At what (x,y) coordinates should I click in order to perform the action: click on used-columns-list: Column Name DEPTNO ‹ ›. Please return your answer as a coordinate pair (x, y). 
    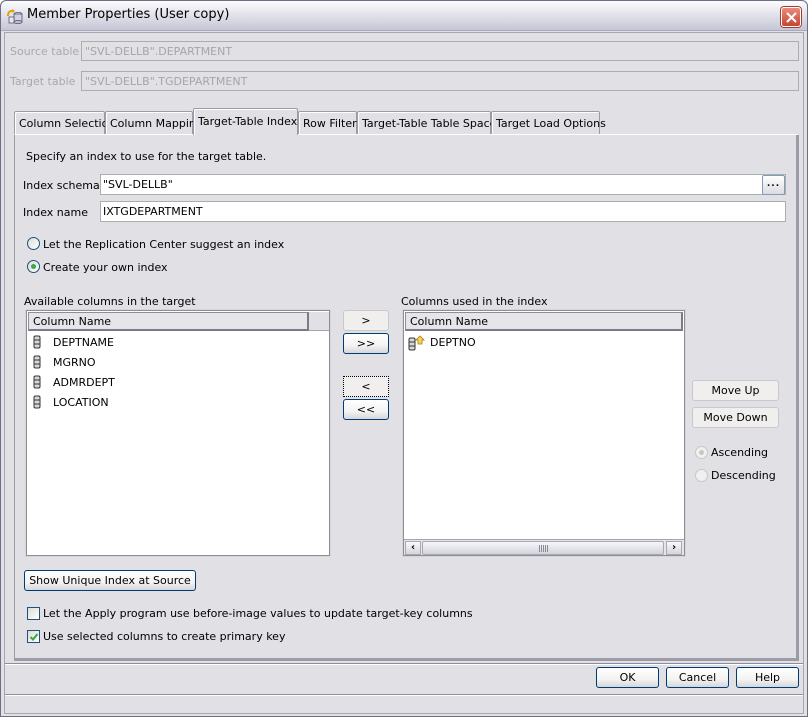
    Looking at the image, I should click on (544, 433).